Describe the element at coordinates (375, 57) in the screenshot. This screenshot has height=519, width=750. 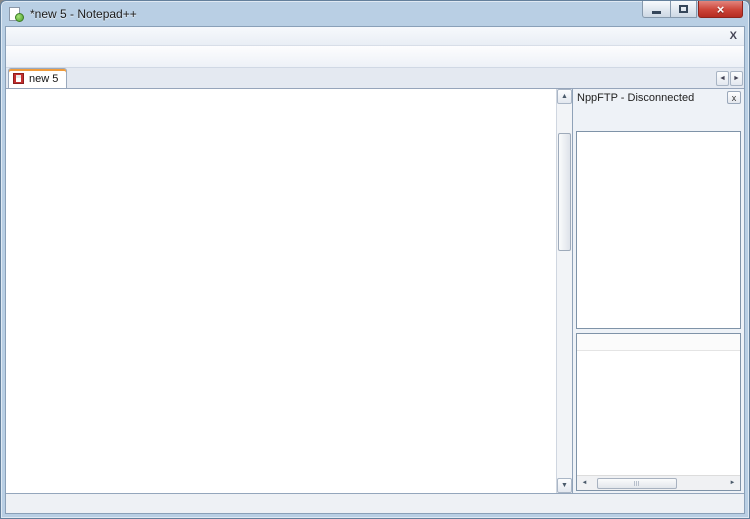
I see `toolbar` at that location.